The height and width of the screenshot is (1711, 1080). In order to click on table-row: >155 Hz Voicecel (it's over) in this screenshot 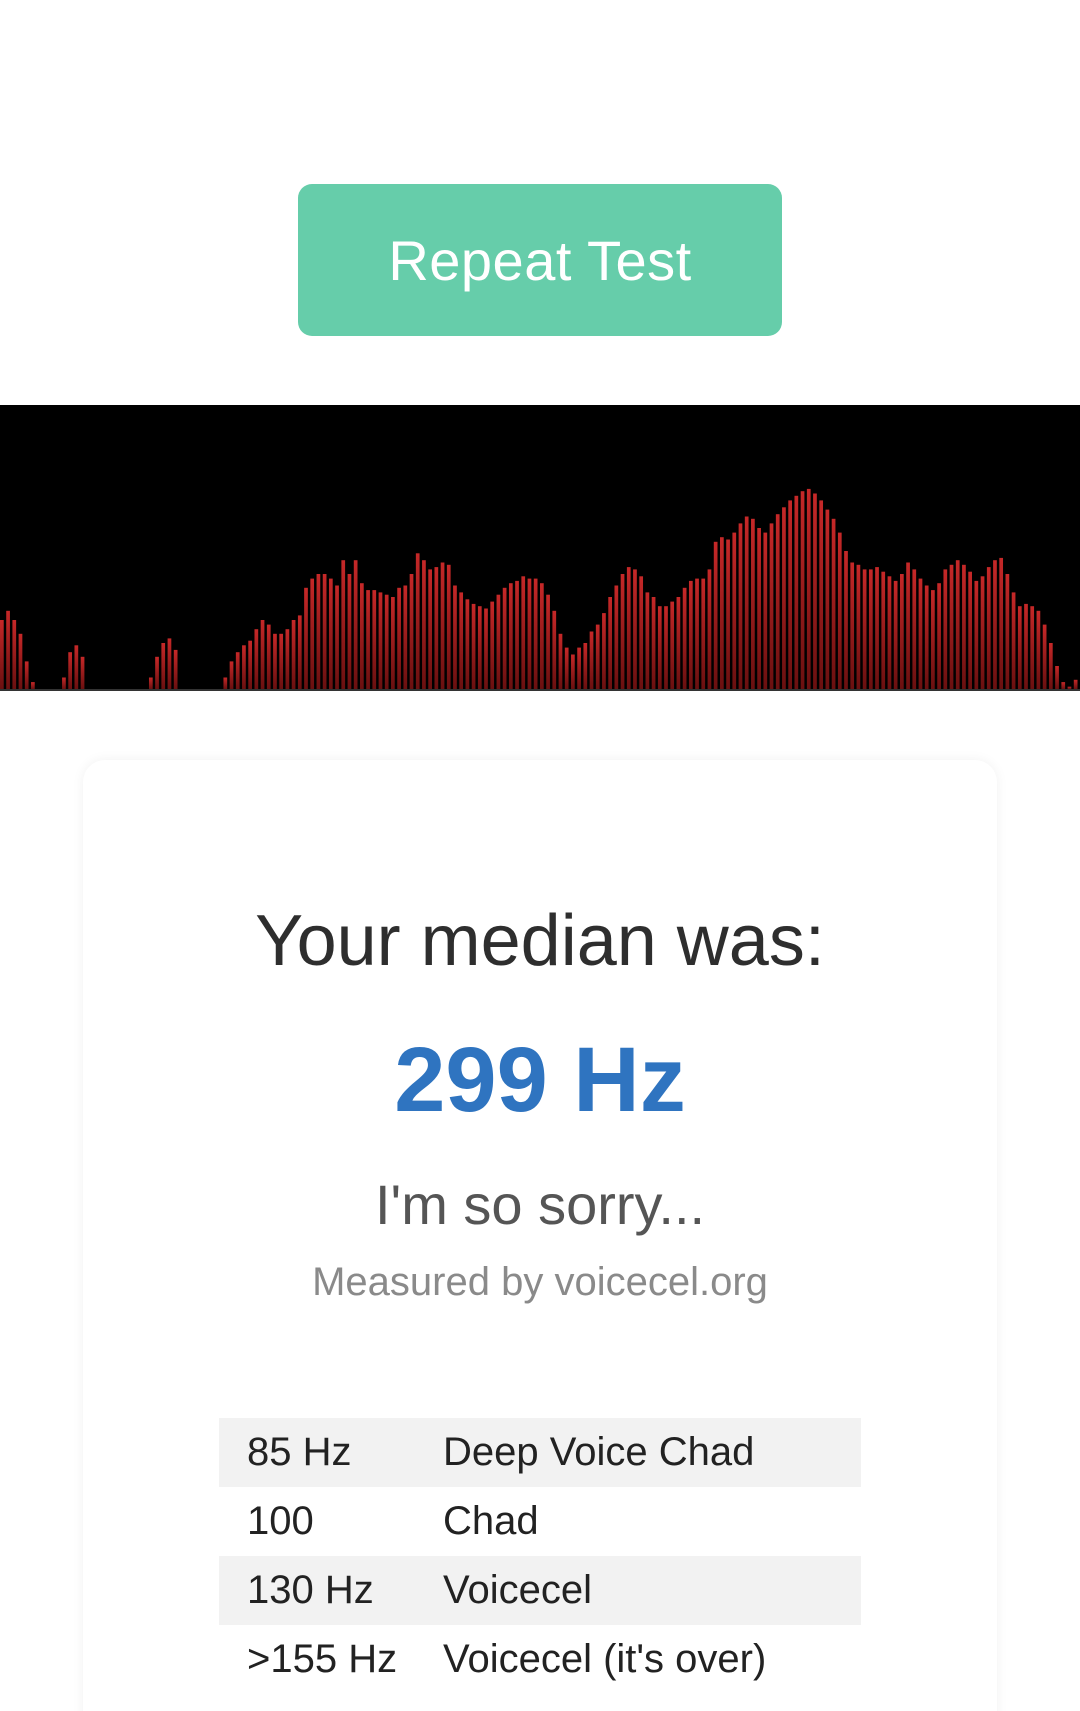, I will do `click(540, 1659)`.